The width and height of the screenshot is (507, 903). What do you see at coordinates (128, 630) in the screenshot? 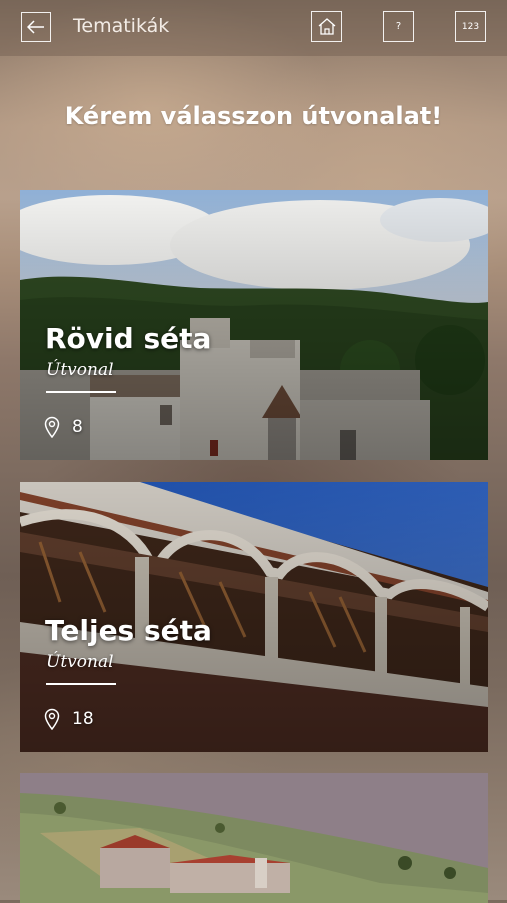
I see `route-title: Teljes séta` at bounding box center [128, 630].